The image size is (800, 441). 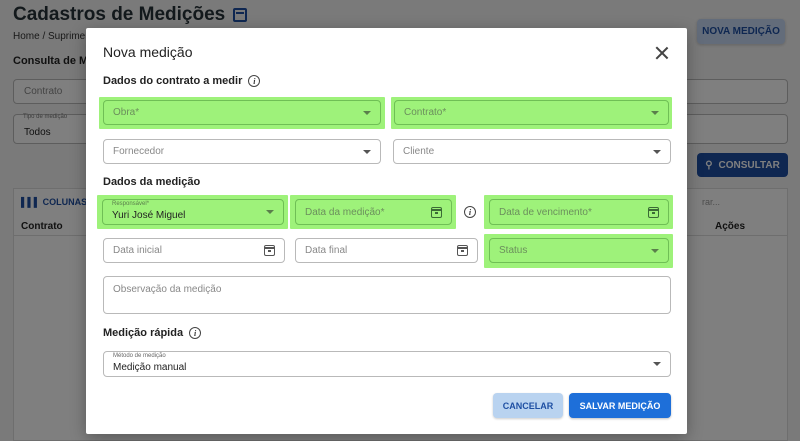 I want to click on data-final-placeholder: Data final, so click(x=326, y=250).